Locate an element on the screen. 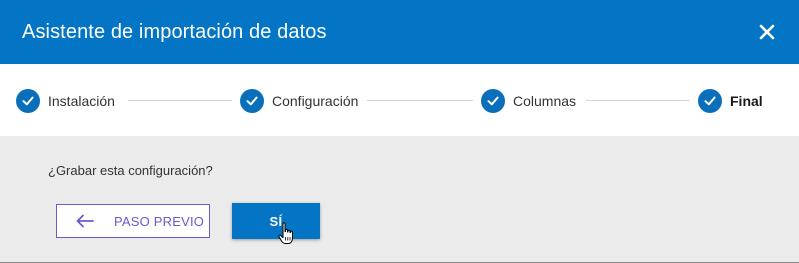 The height and width of the screenshot is (263, 799). close-button is located at coordinates (767, 32).